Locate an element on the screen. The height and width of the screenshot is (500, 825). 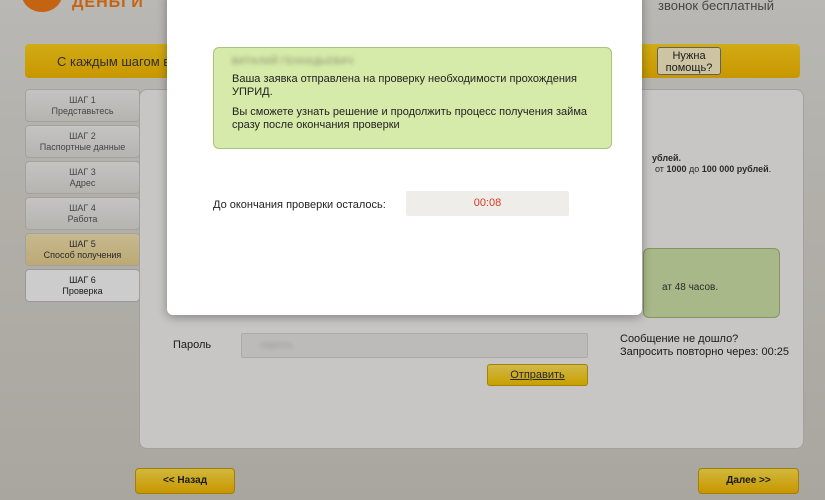
applicant-name: ВИТАЛИЙ ГЕННАДЬЕВИЧ is located at coordinates (293, 61).